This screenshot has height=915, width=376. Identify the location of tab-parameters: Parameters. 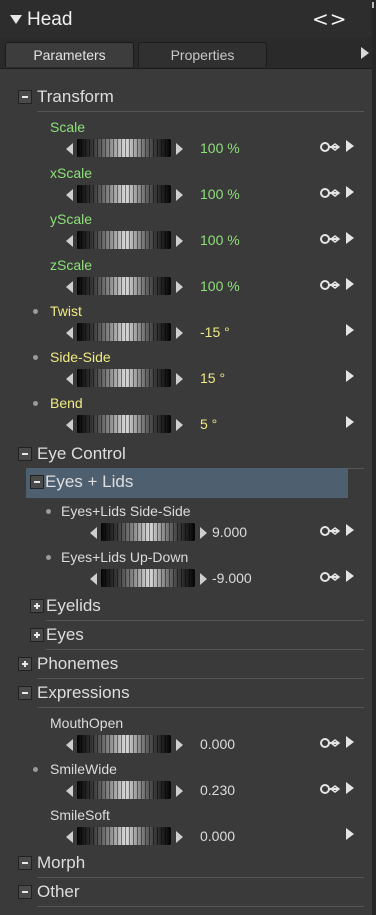
(69, 54).